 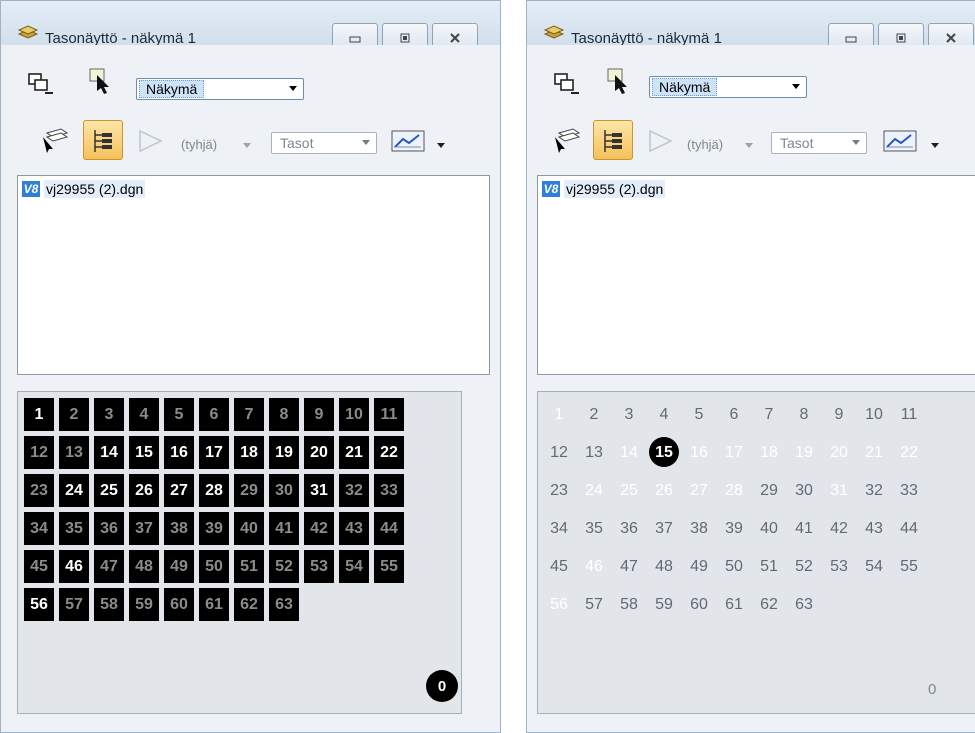 I want to click on level-cell-34: 34, so click(x=39, y=528).